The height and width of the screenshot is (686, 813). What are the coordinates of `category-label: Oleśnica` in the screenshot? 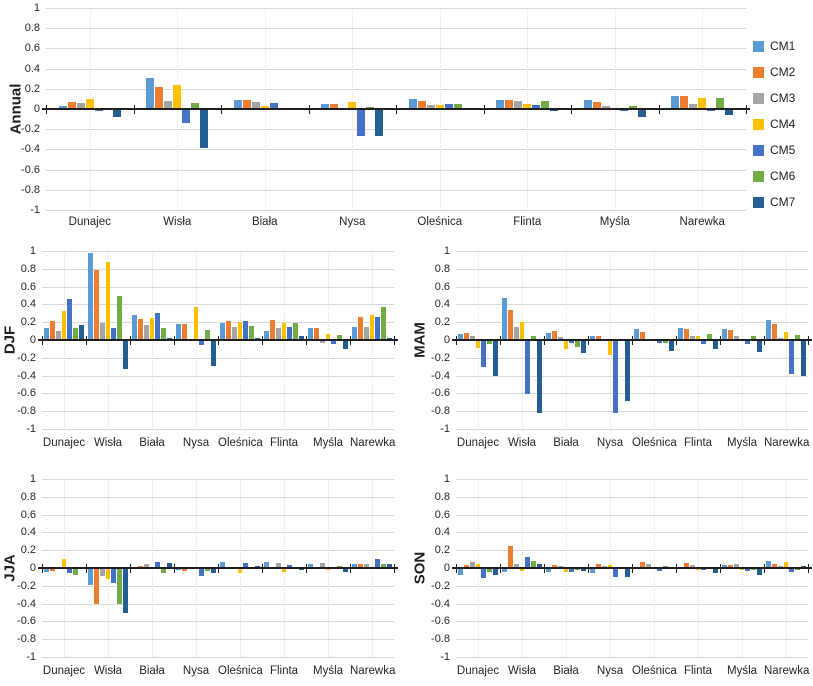 It's located at (654, 671).